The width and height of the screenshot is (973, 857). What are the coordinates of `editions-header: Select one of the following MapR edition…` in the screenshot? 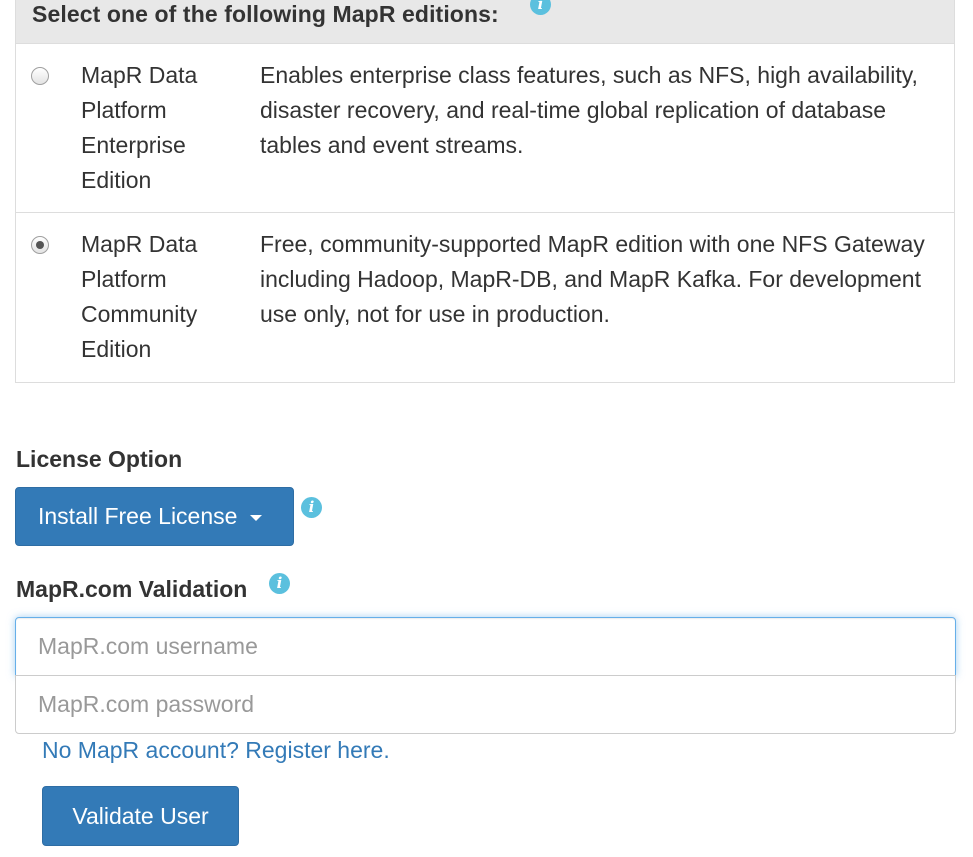 It's located at (485, 22).